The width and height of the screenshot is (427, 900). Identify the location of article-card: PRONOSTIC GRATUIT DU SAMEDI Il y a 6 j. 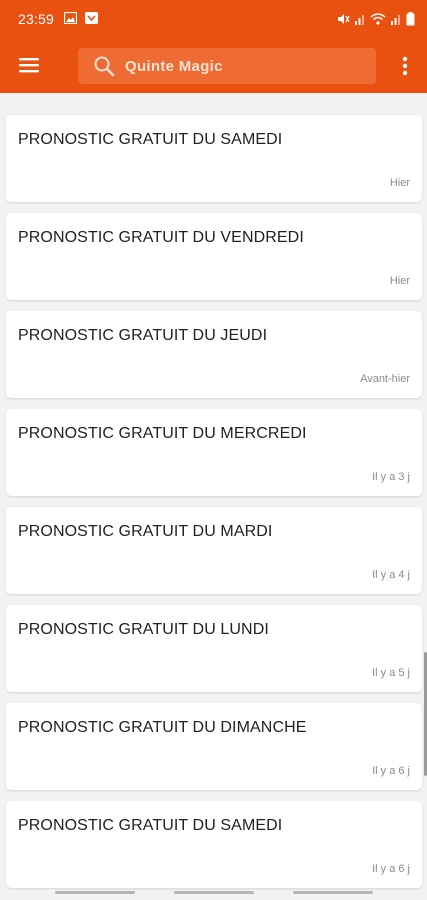
(214, 844).